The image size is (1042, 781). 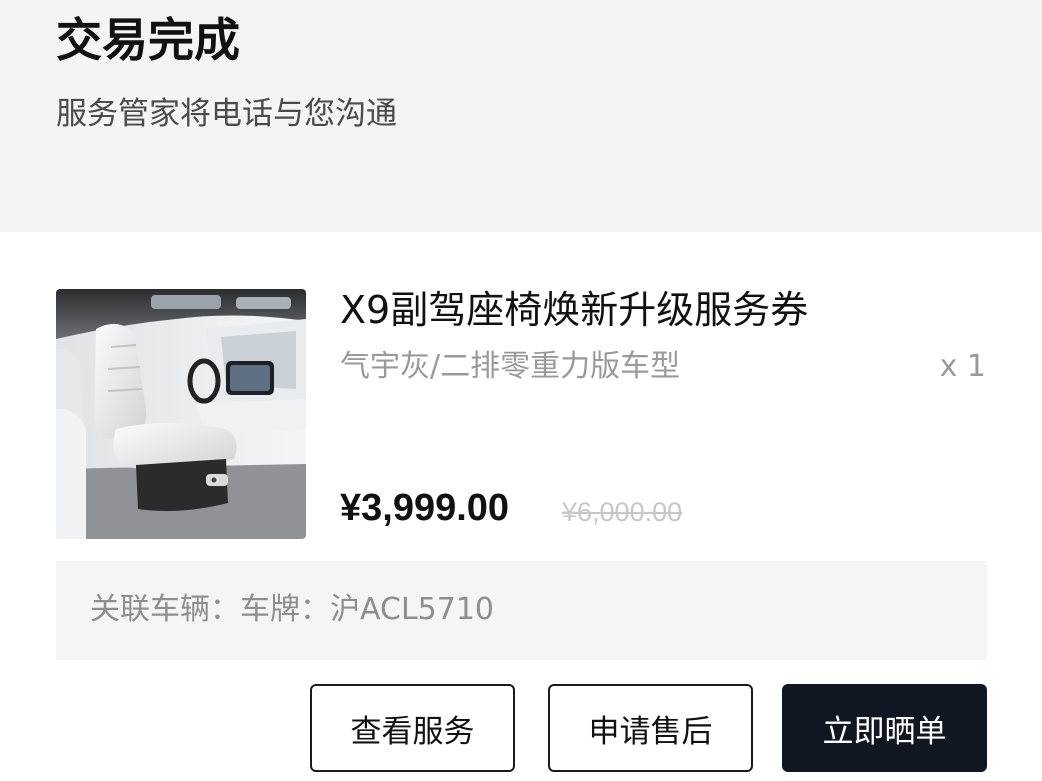 I want to click on share-order-button: 立即晒单, so click(x=884, y=728).